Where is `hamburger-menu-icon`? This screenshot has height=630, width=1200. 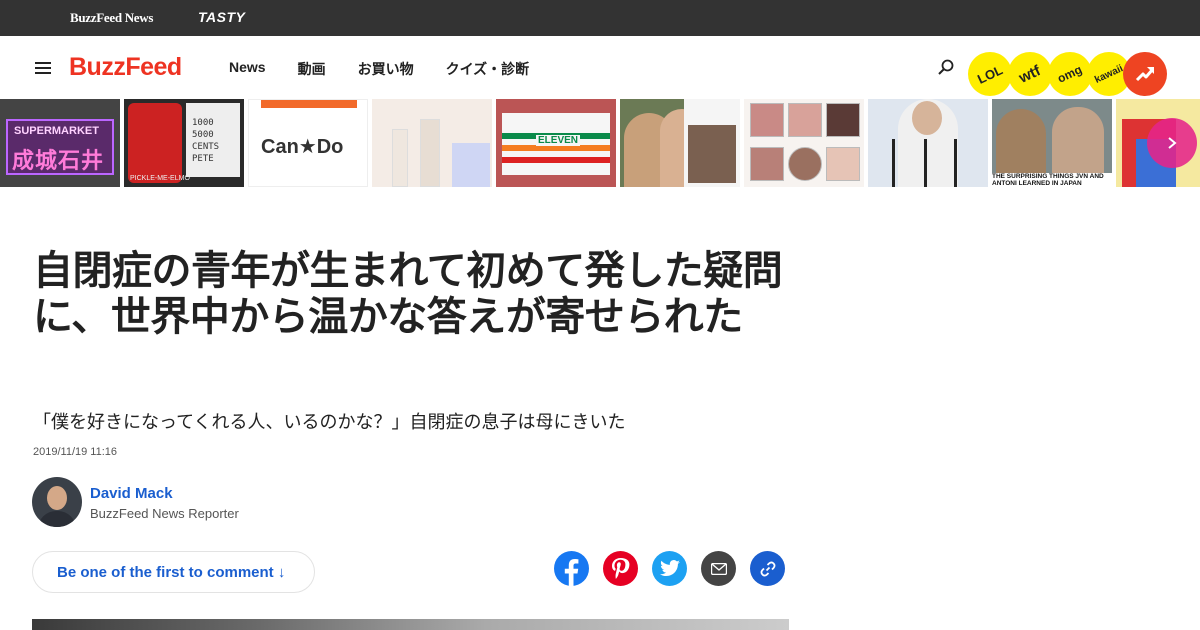 hamburger-menu-icon is located at coordinates (43, 68).